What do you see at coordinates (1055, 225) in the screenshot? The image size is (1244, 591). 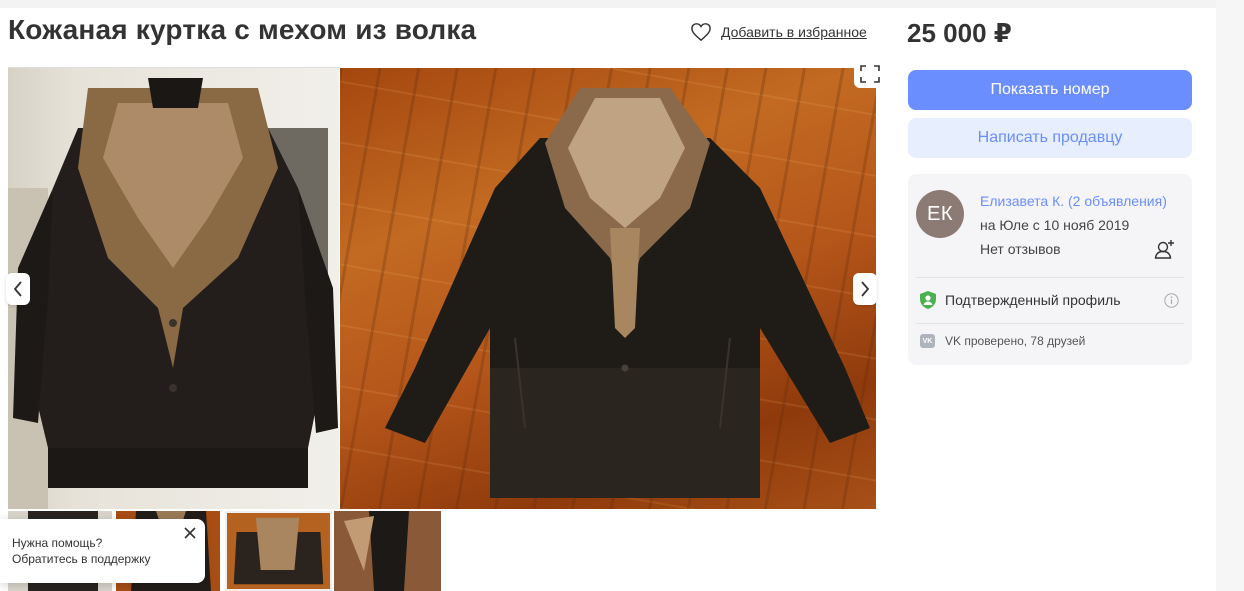 I see `seller-member-since: на Юле с 10 нояб 2019` at bounding box center [1055, 225].